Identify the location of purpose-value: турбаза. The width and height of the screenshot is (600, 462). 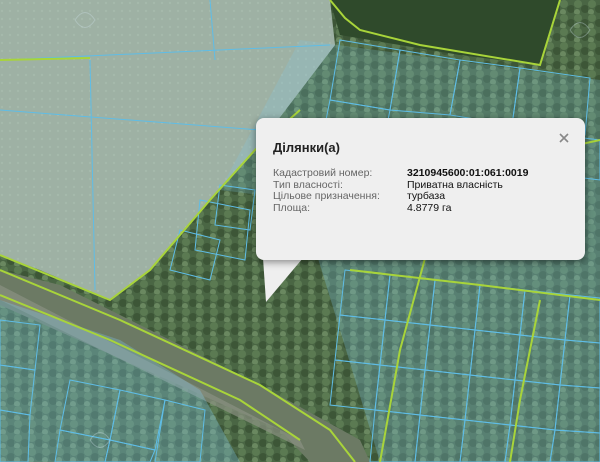
(426, 196).